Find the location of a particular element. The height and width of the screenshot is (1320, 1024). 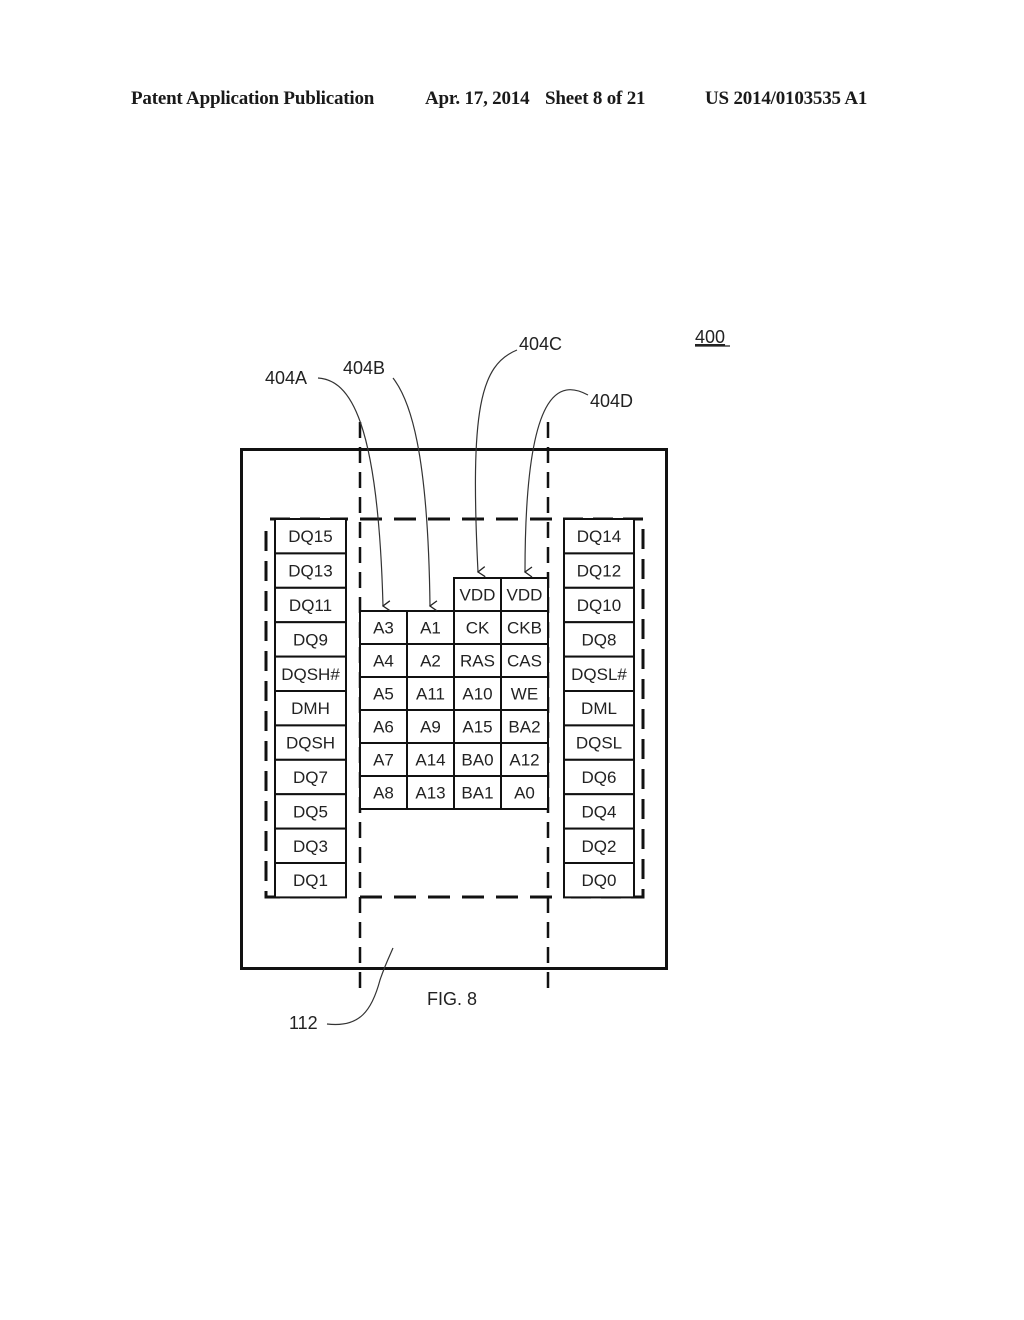

pin-label: DQ1 is located at coordinates (310, 880).